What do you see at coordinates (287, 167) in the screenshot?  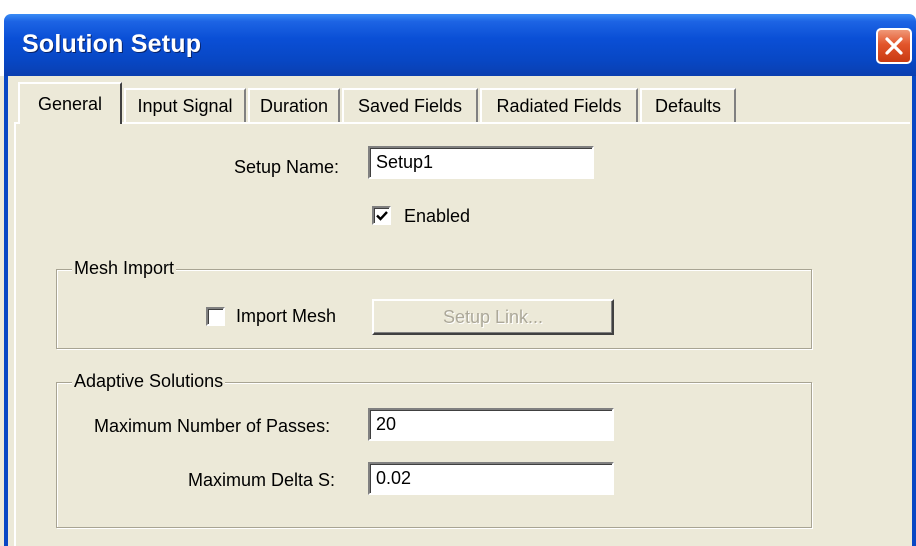 I see `setup-name-label: Setup Name:` at bounding box center [287, 167].